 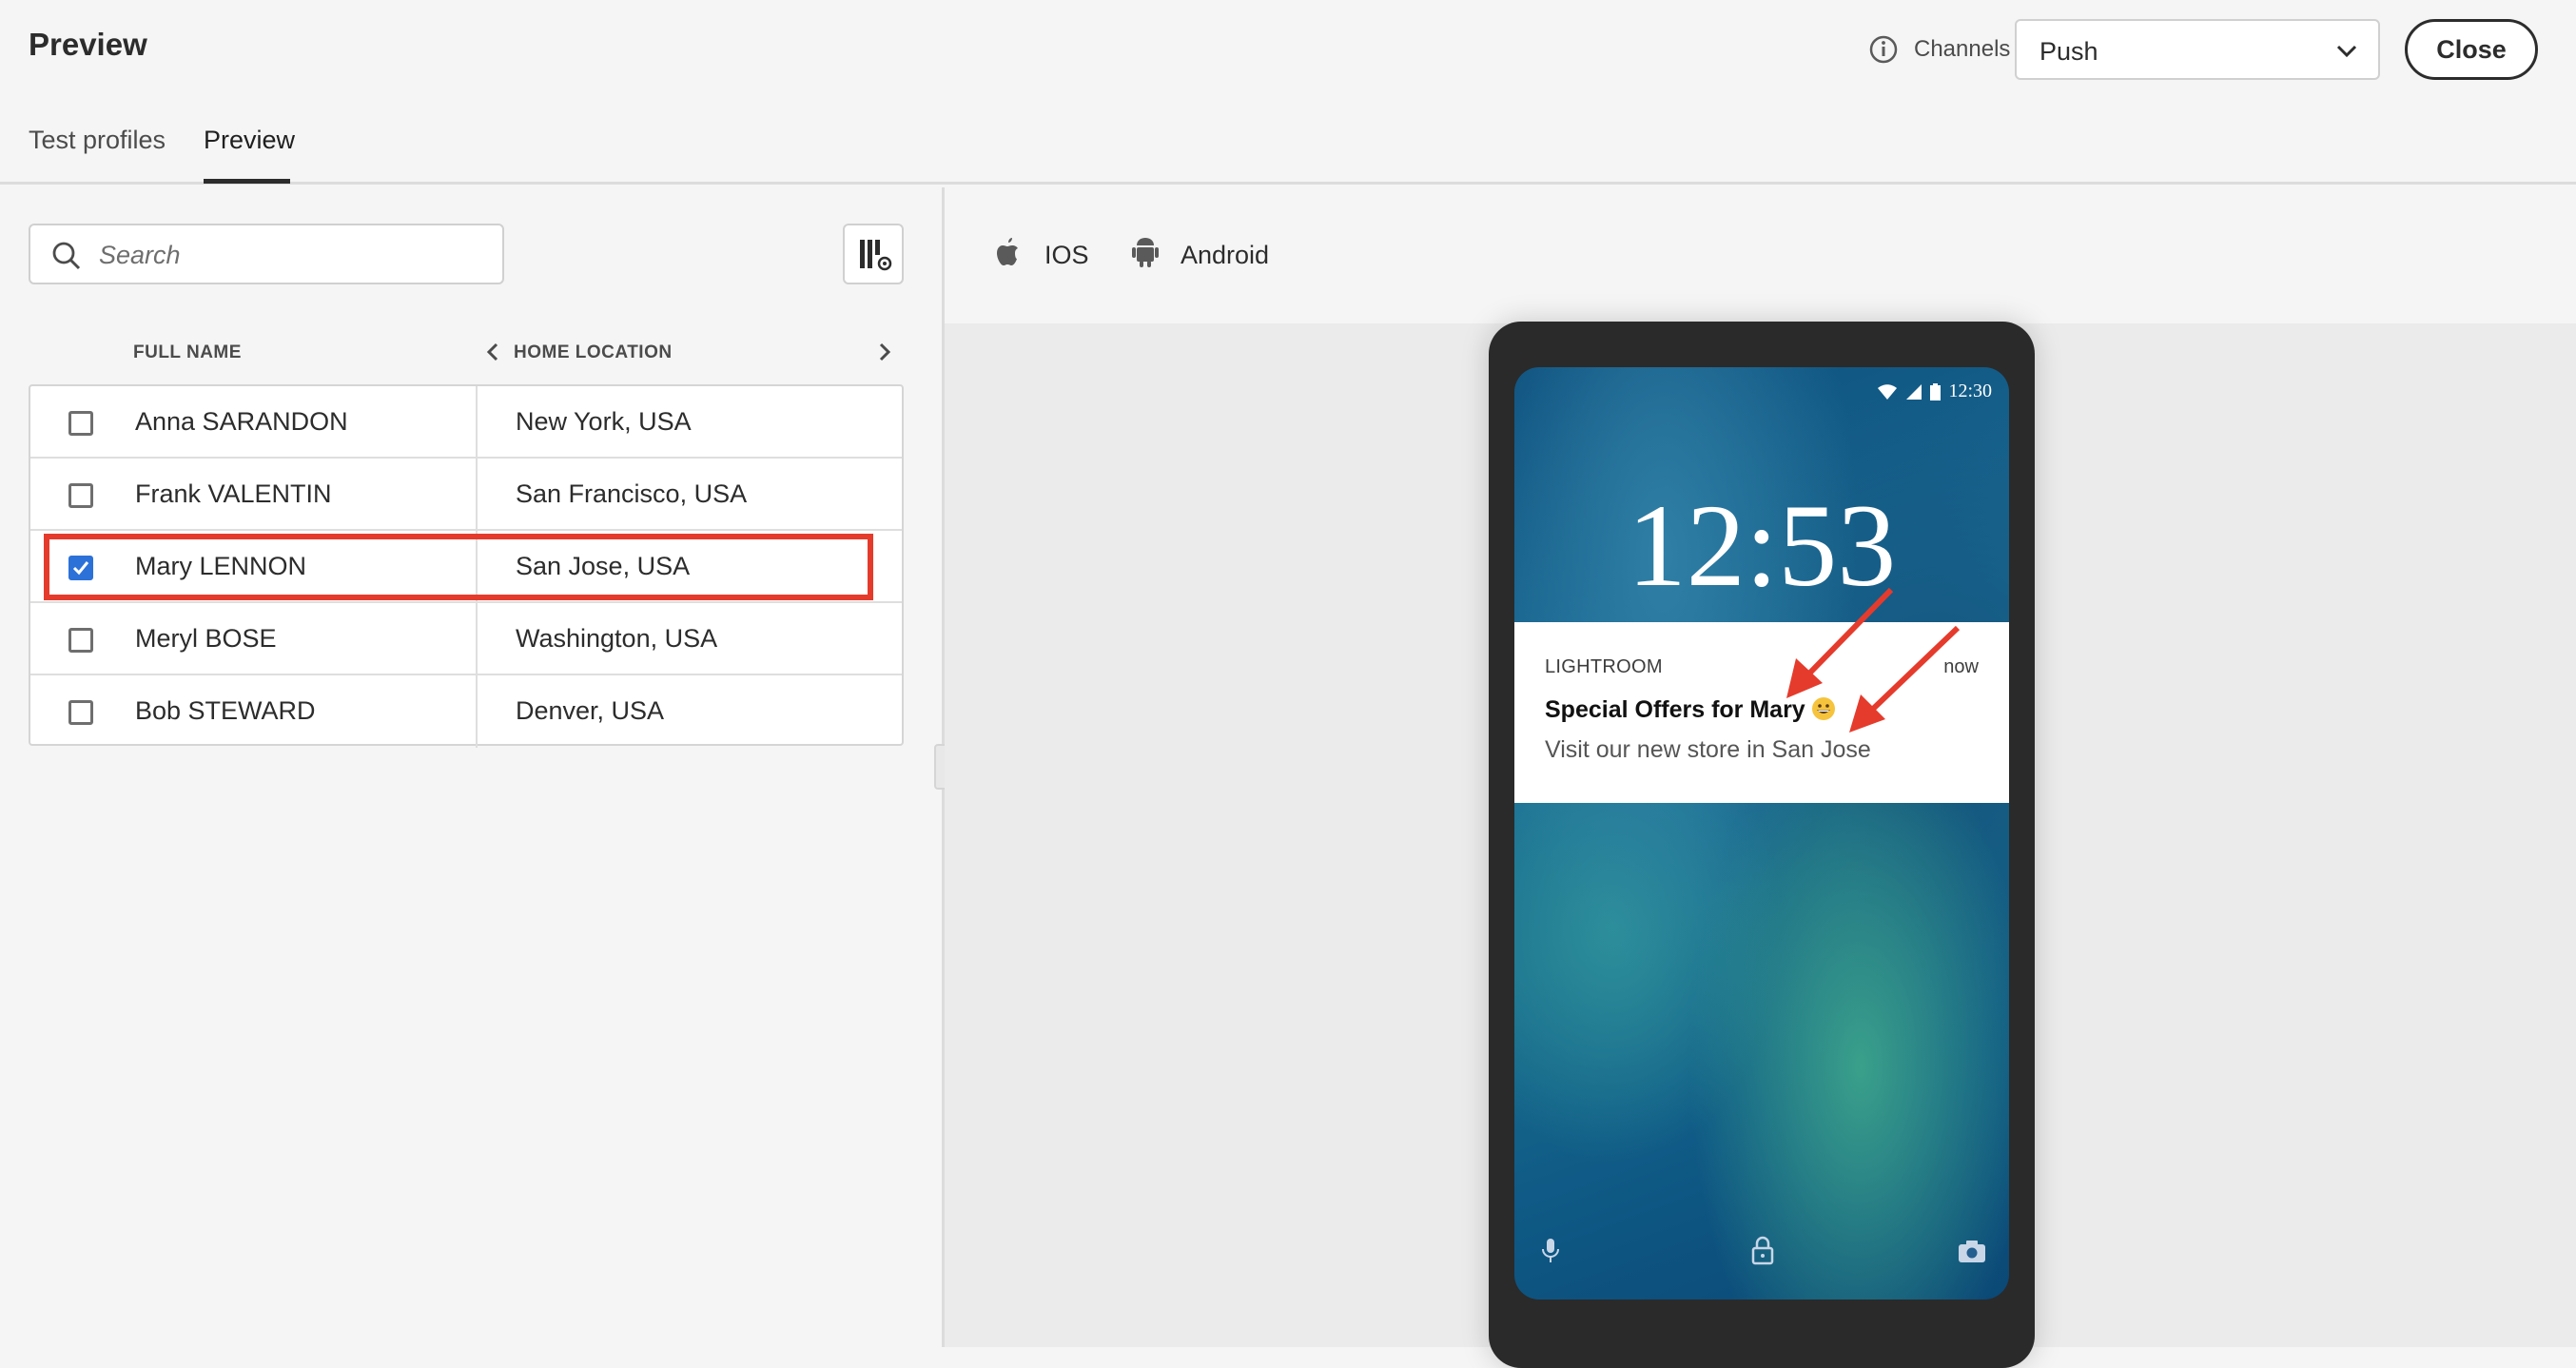 I want to click on android-icon, so click(x=1146, y=252).